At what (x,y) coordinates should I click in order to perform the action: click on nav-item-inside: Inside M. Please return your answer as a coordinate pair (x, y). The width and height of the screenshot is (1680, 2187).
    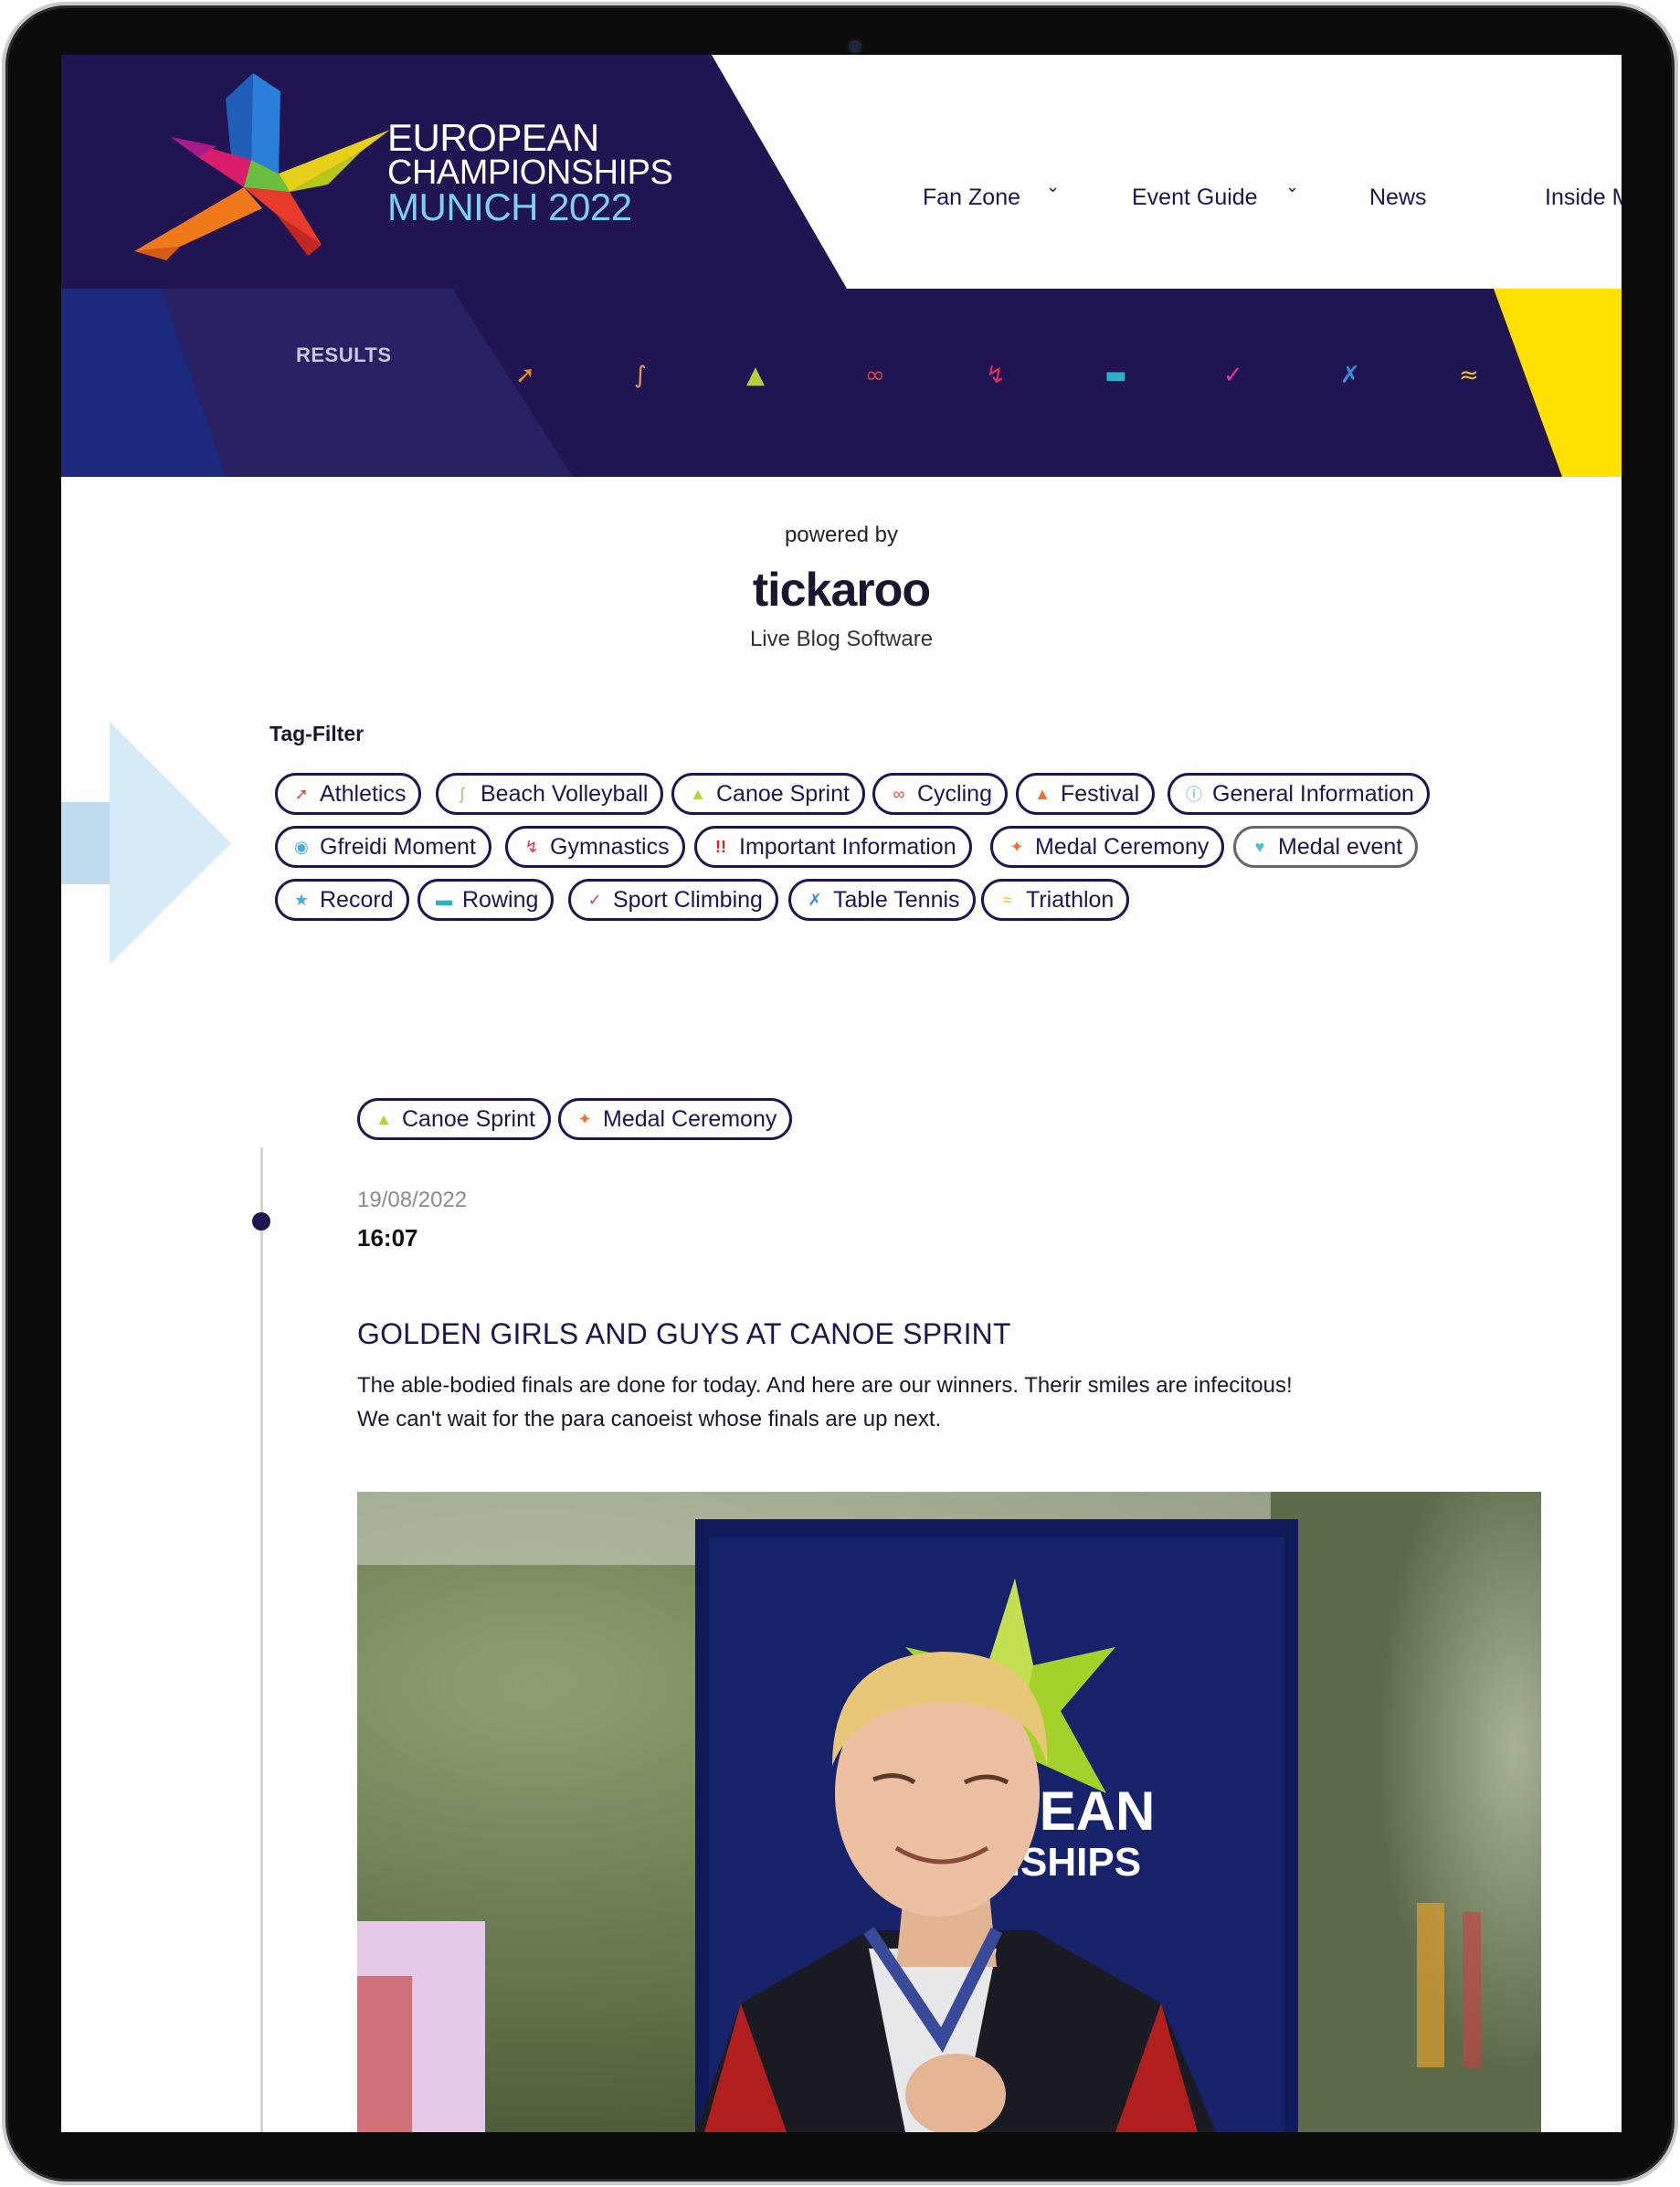
    Looking at the image, I should click on (1583, 198).